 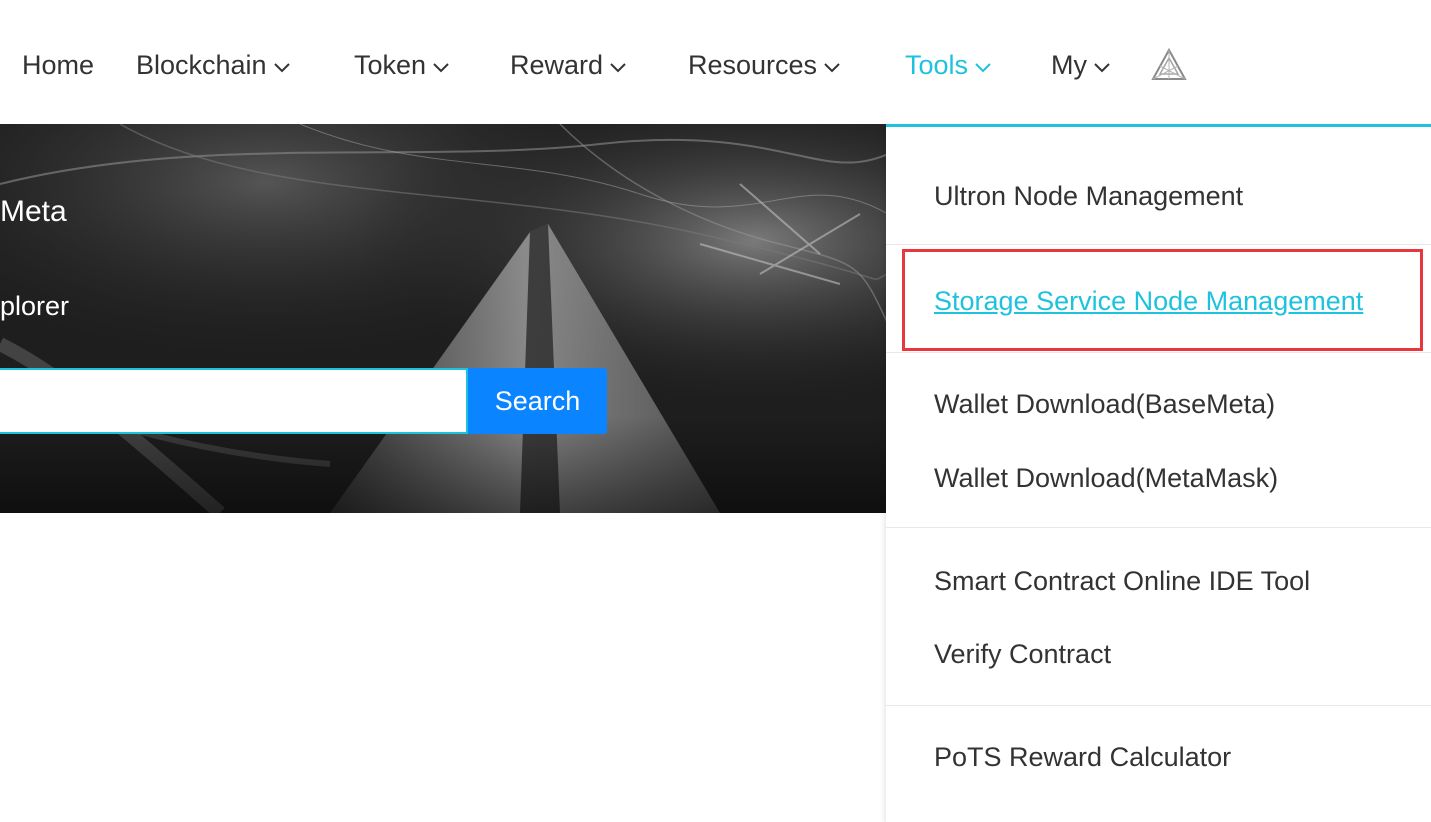 I want to click on nav-item-blockchain: Blockchain, so click(x=213, y=65).